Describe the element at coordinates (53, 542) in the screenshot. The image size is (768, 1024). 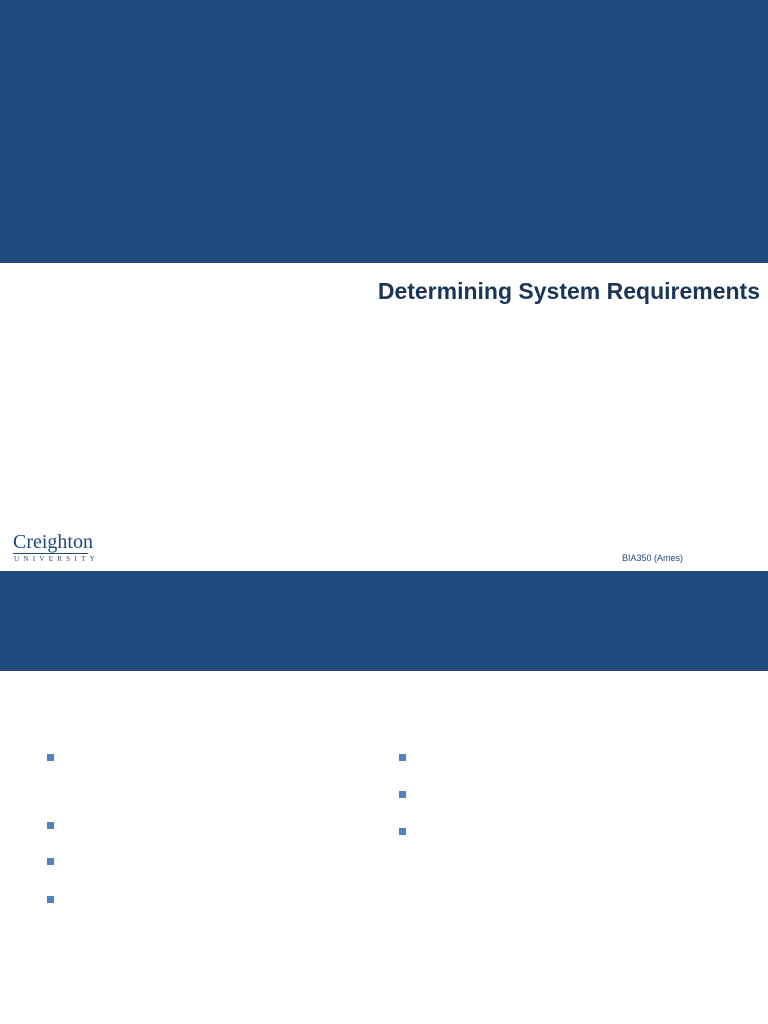
I see `logo-wordmark: Creighton` at that location.